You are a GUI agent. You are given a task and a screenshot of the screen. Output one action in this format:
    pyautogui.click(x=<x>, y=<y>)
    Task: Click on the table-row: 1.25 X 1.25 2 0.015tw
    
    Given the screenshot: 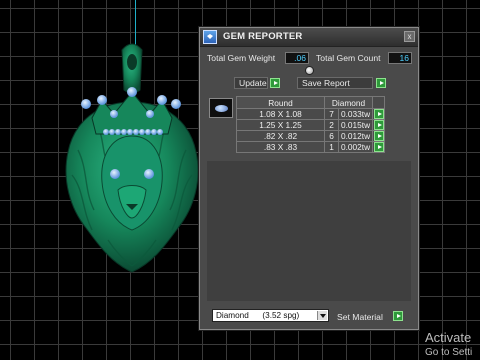 What is the action you would take?
    pyautogui.click(x=311, y=125)
    